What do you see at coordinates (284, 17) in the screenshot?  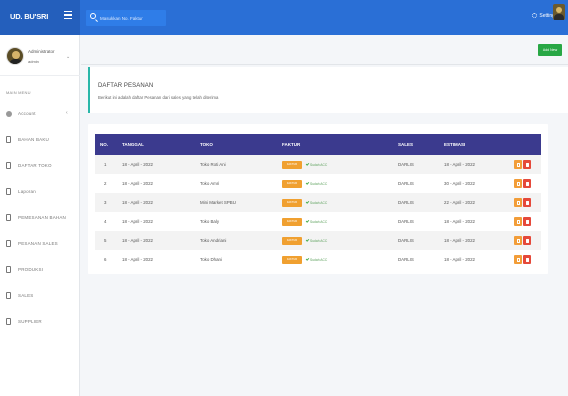 I see `top-navbar: UD. BU'SRI Setting` at bounding box center [284, 17].